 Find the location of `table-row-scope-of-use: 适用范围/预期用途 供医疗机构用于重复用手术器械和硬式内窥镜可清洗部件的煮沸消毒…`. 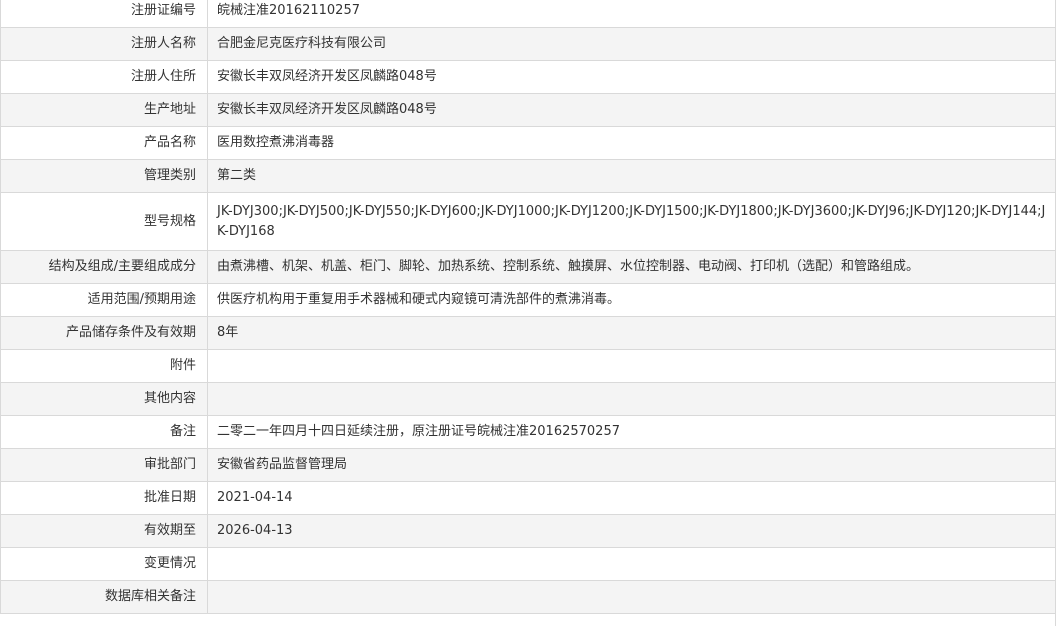

table-row-scope-of-use: 适用范围/预期用途 供医疗机构用于重复用手术器械和硬式内窥镜可清洗部件的煮沸消毒… is located at coordinates (528, 300).